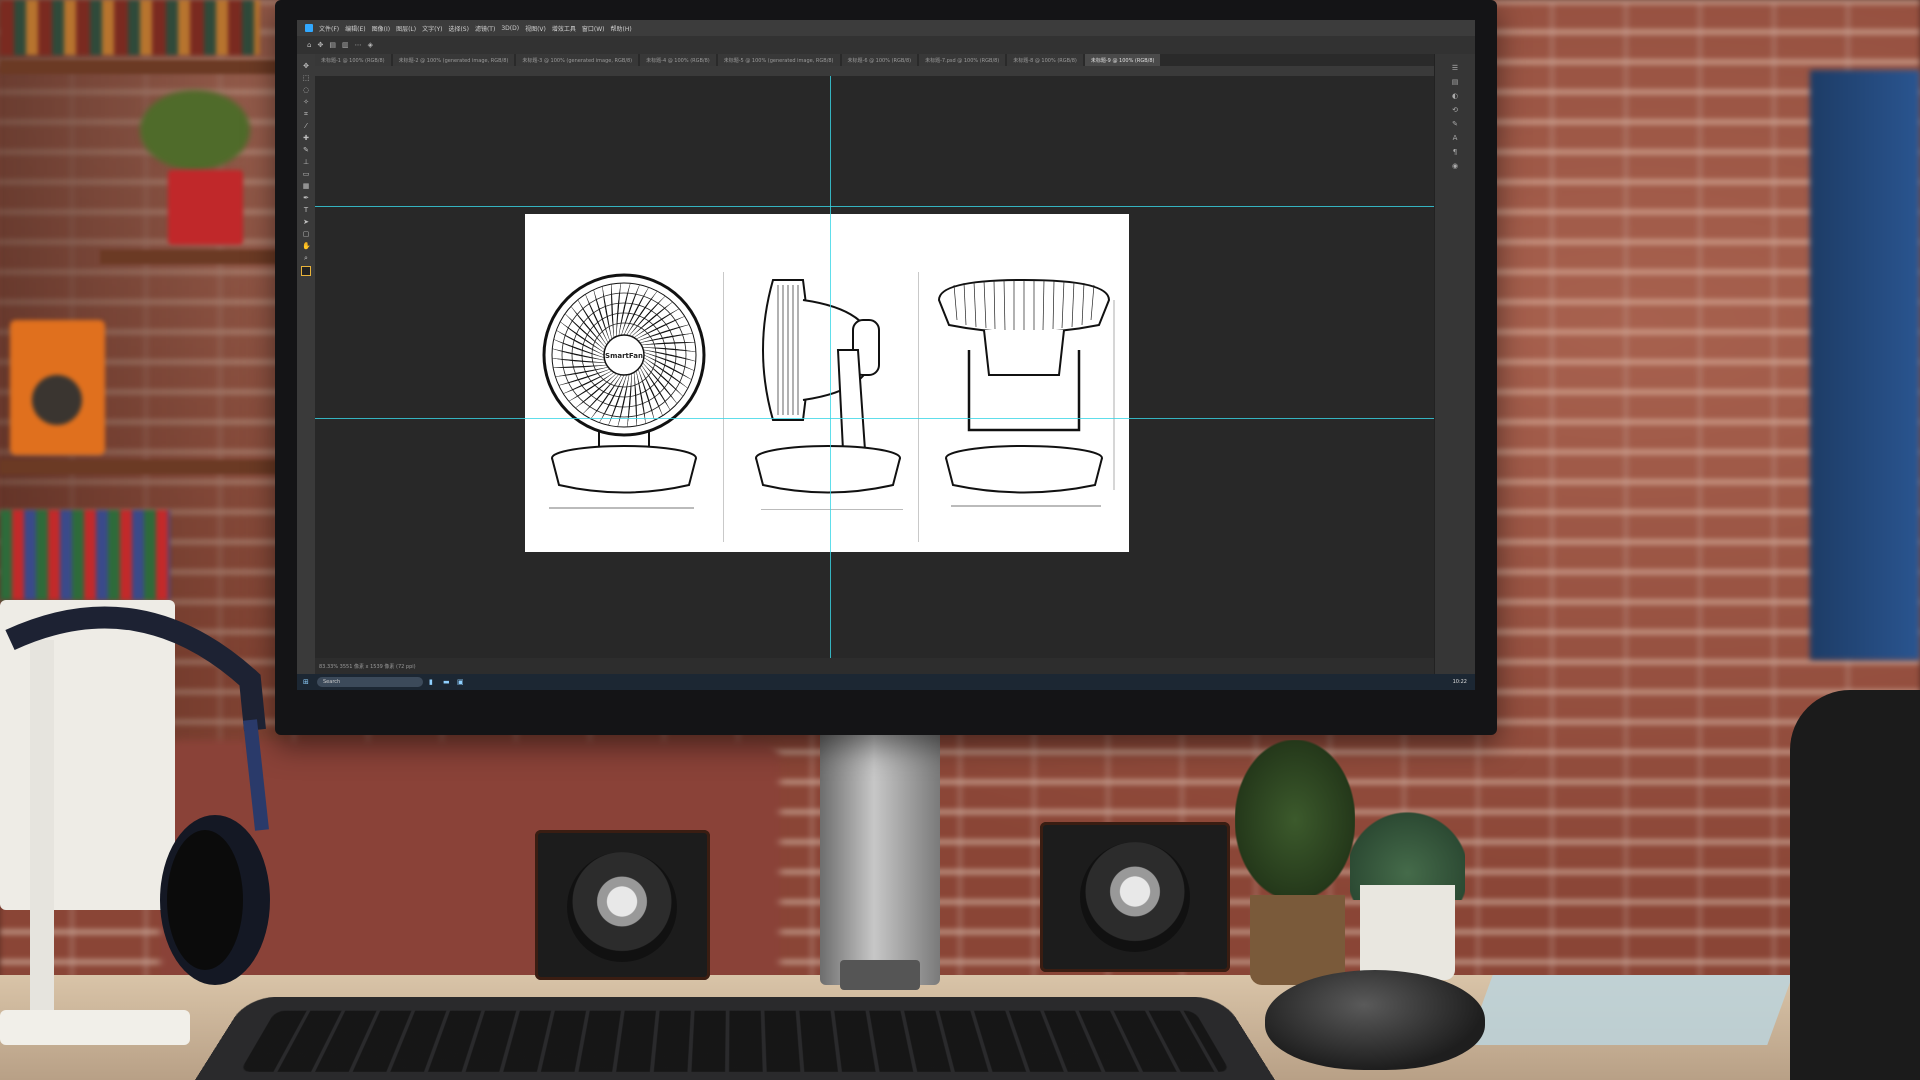  I want to click on speaker-cone, so click(622, 907).